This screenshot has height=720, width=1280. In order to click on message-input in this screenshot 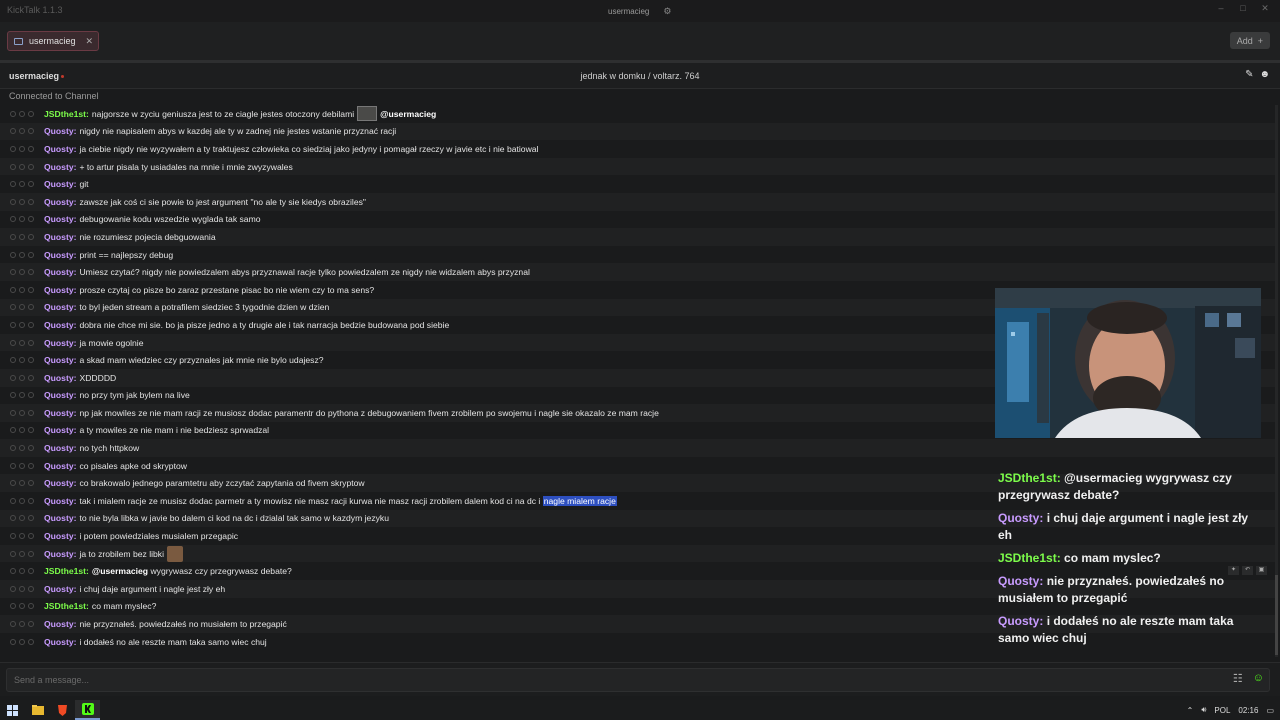, I will do `click(638, 680)`.